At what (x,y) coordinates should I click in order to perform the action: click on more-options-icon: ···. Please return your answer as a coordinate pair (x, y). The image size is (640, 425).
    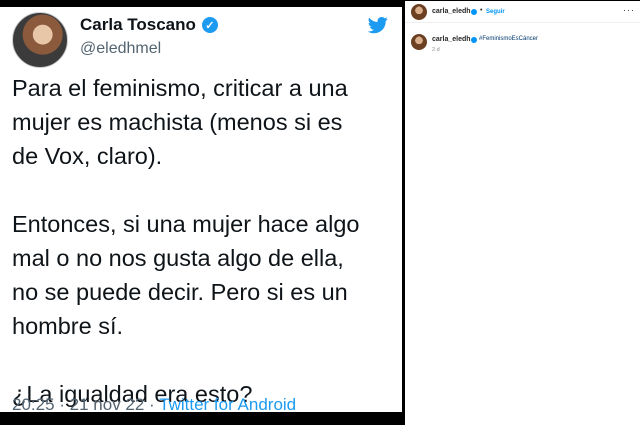
    Looking at the image, I should click on (629, 10).